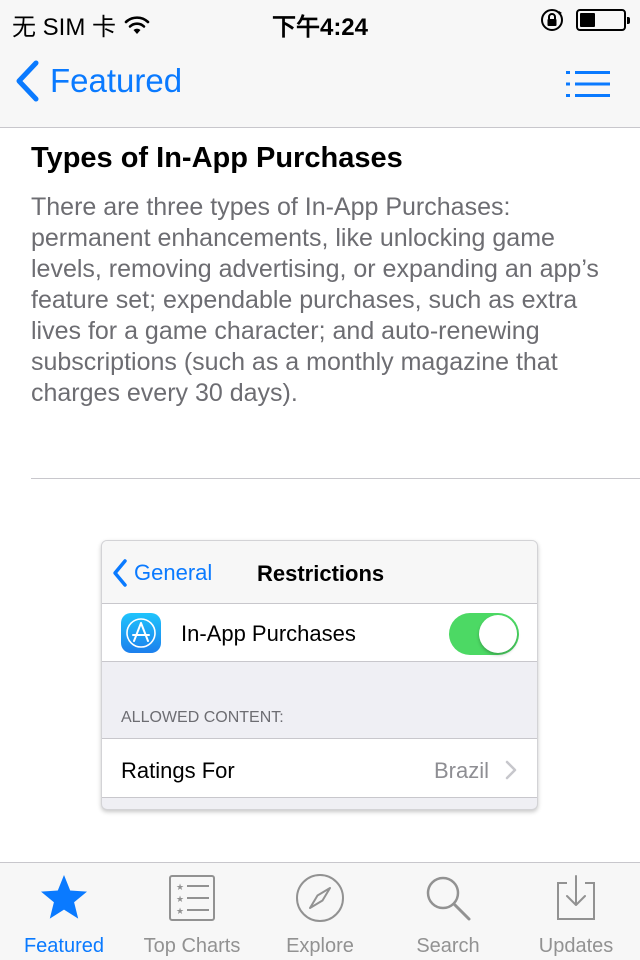  What do you see at coordinates (498, 634) in the screenshot?
I see `toggle-knob` at bounding box center [498, 634].